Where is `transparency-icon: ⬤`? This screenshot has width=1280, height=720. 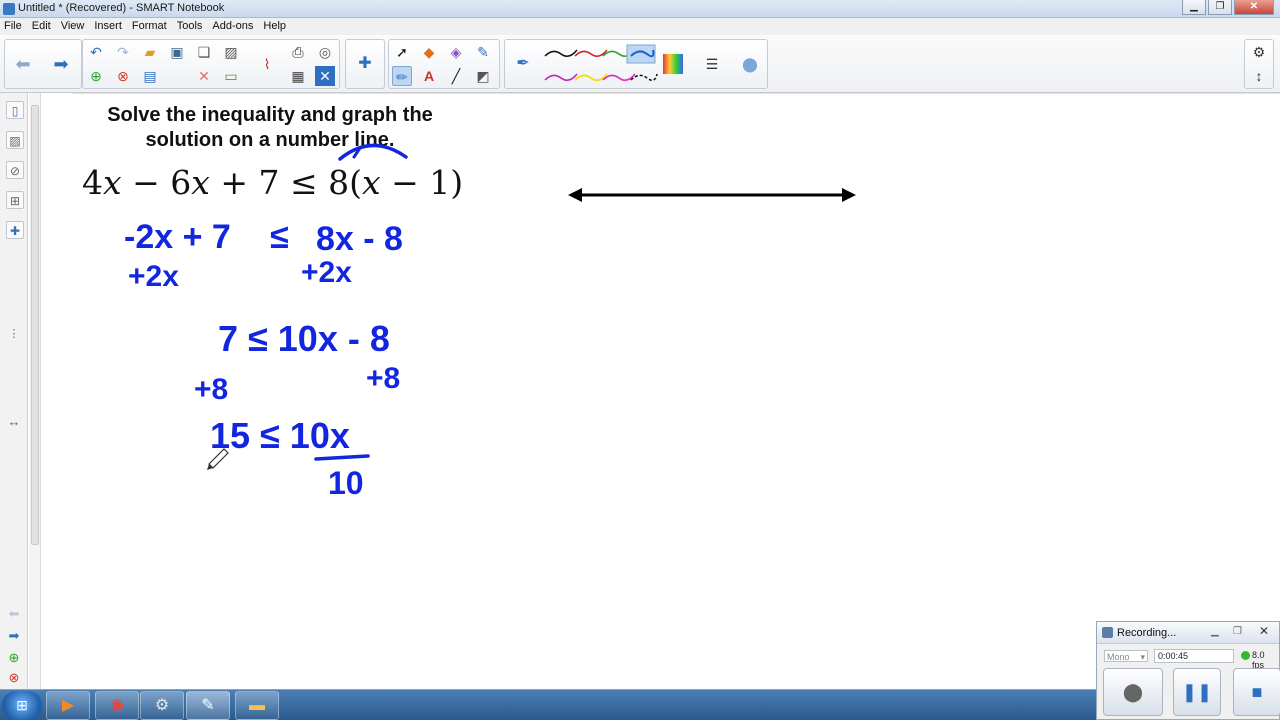 transparency-icon: ⬤ is located at coordinates (750, 64).